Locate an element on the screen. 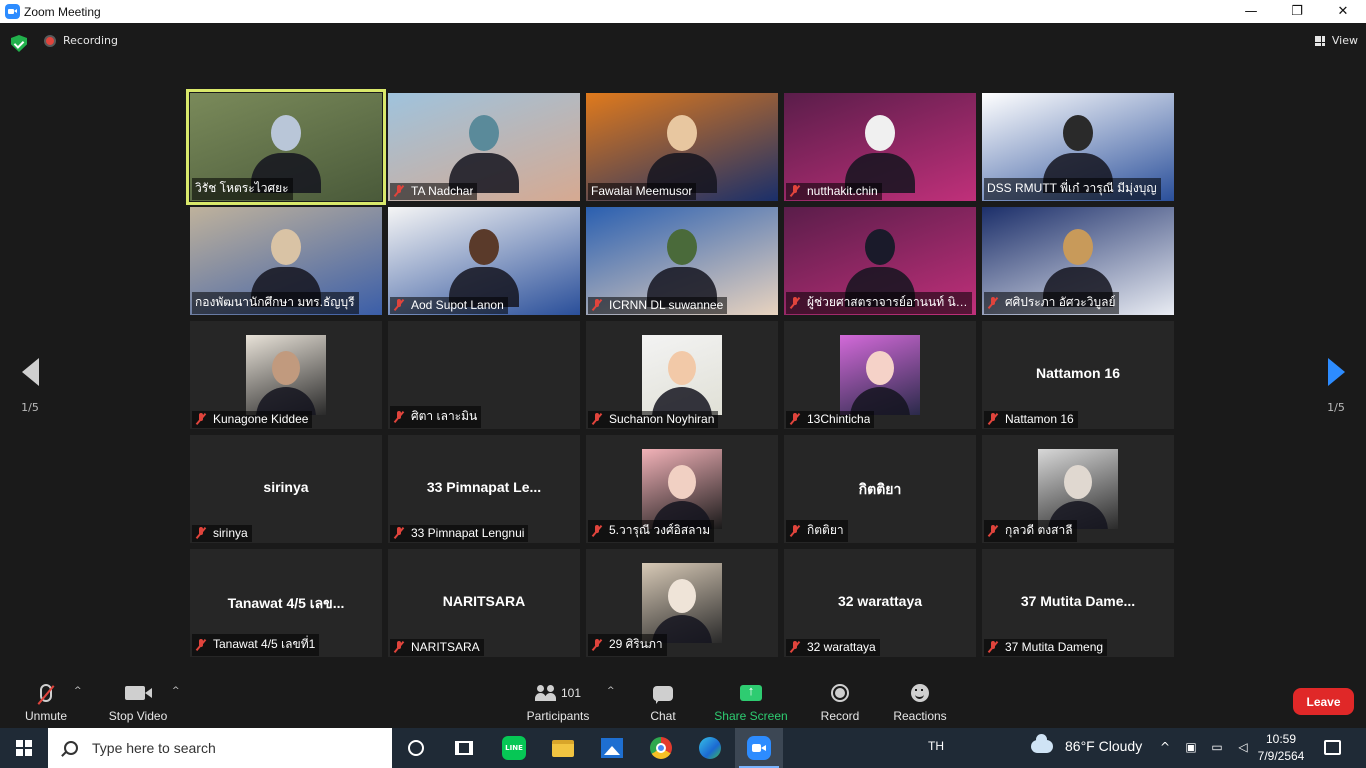  chat-bubble-icon is located at coordinates (663, 694).